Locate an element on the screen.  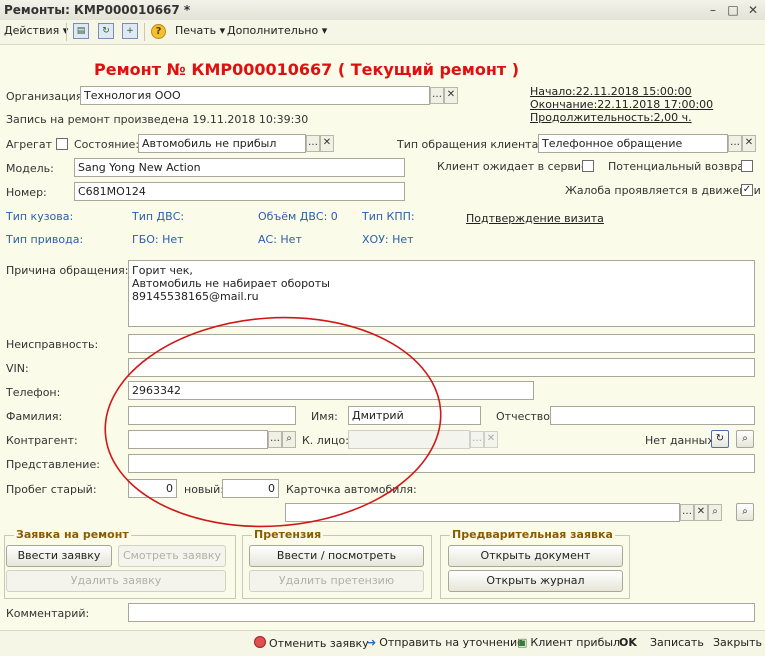
annotation-ellipse is located at coordinates (273, 422).